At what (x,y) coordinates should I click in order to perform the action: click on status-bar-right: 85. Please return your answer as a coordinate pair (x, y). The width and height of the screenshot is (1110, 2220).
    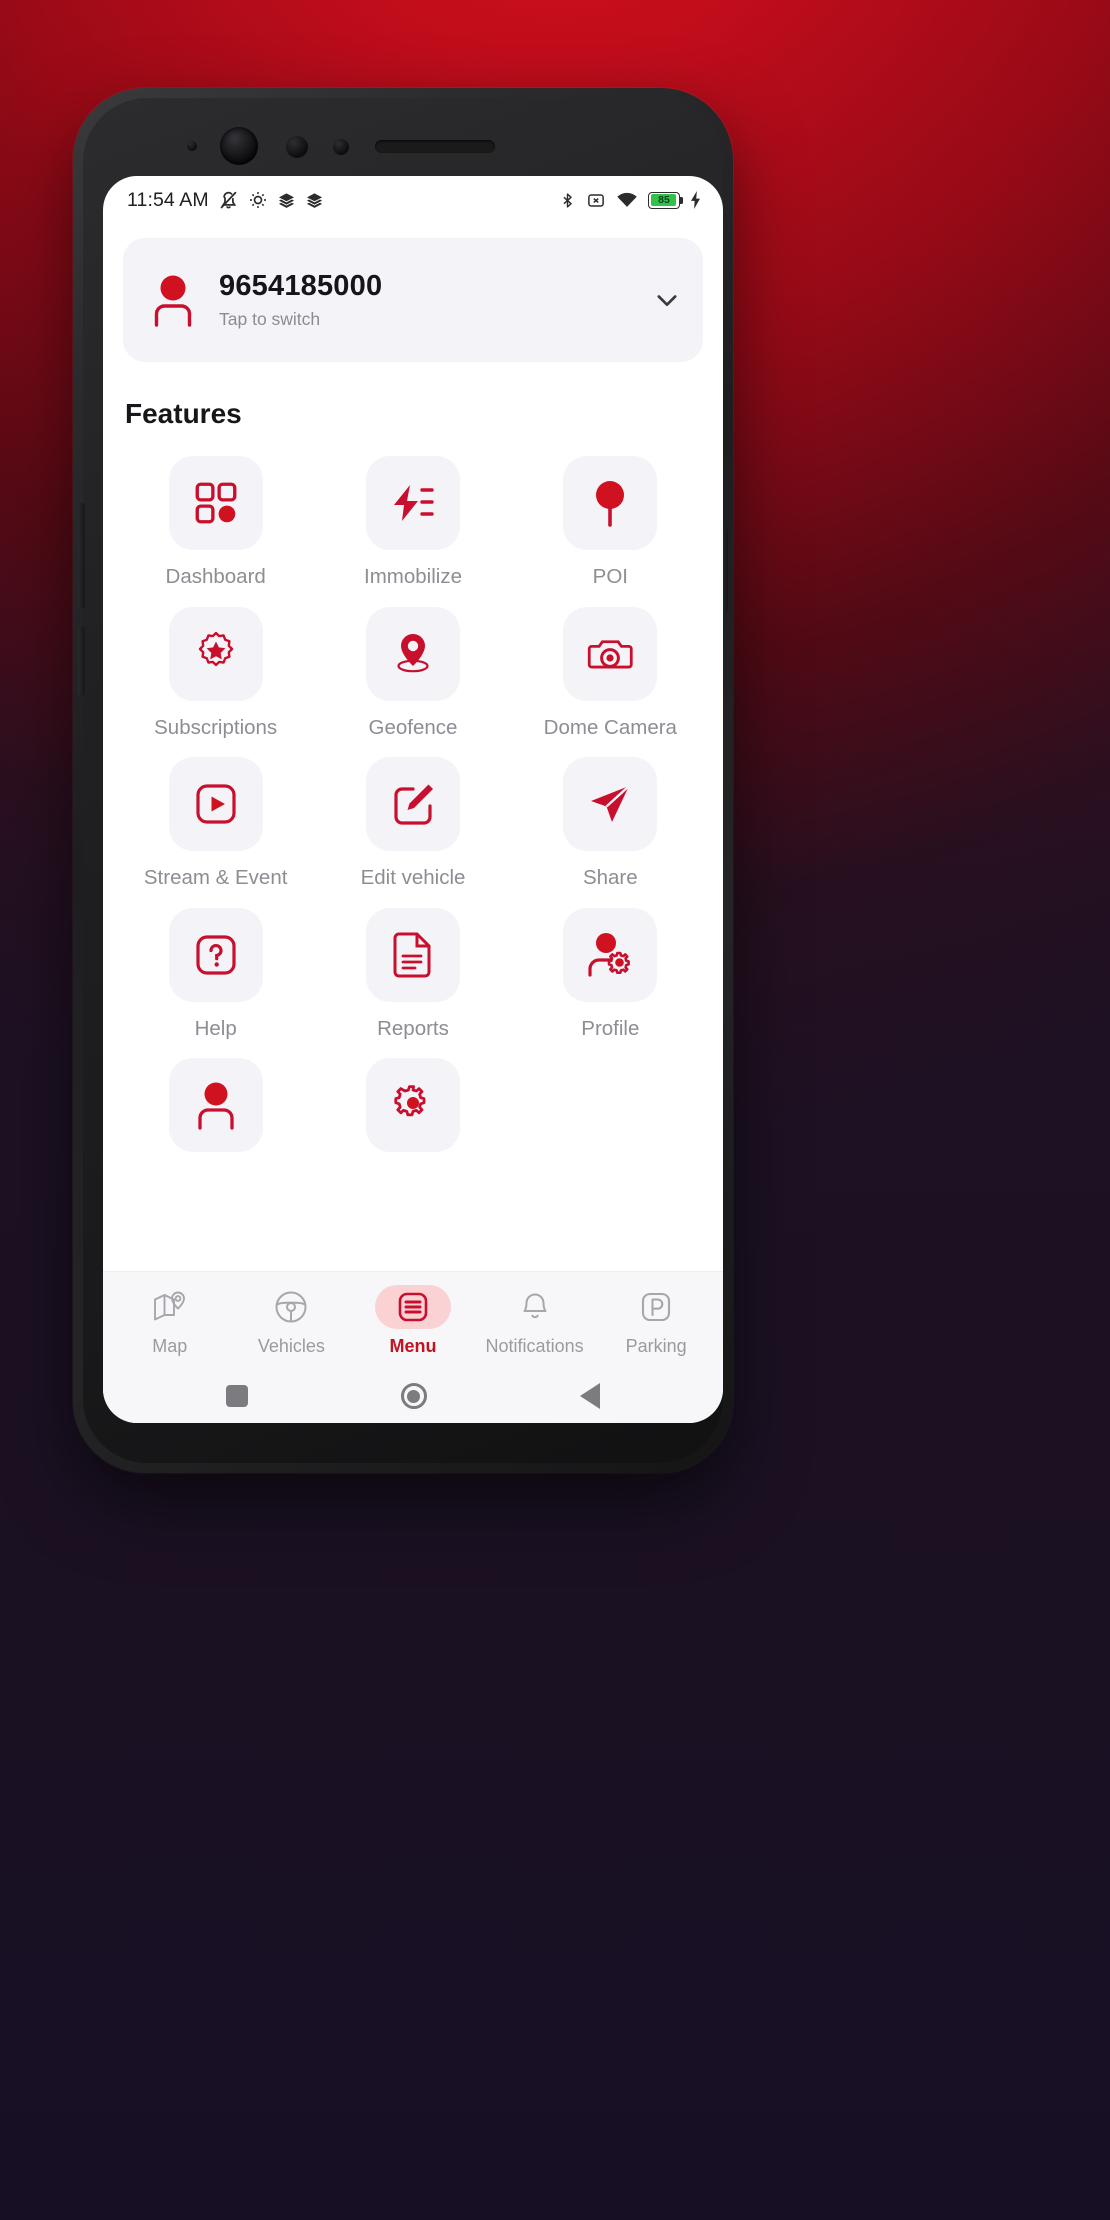
    Looking at the image, I should click on (630, 200).